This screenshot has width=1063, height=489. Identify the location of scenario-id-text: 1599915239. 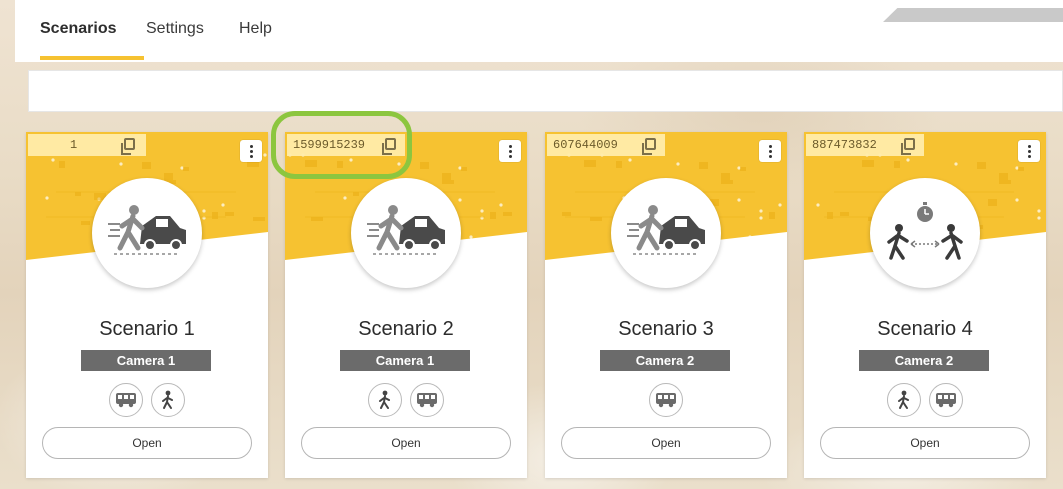
(329, 145).